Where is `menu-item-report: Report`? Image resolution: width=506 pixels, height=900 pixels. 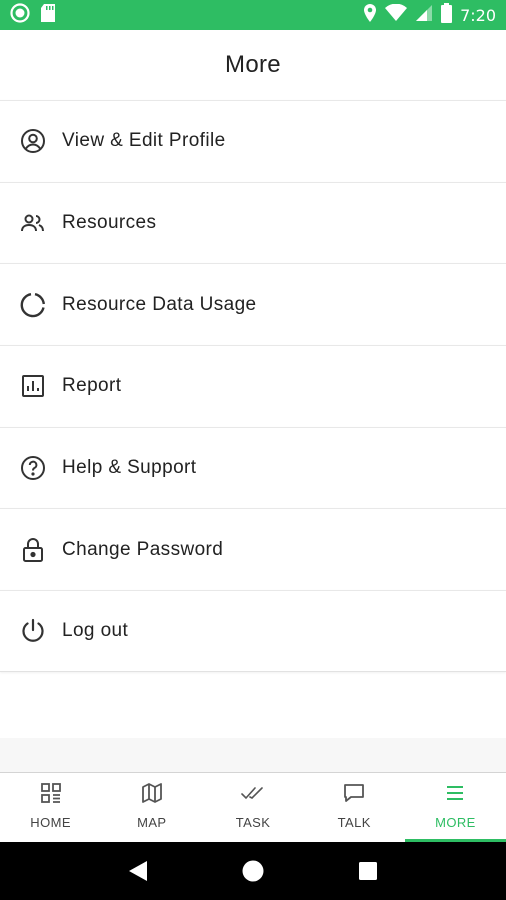
menu-item-report: Report is located at coordinates (253, 386).